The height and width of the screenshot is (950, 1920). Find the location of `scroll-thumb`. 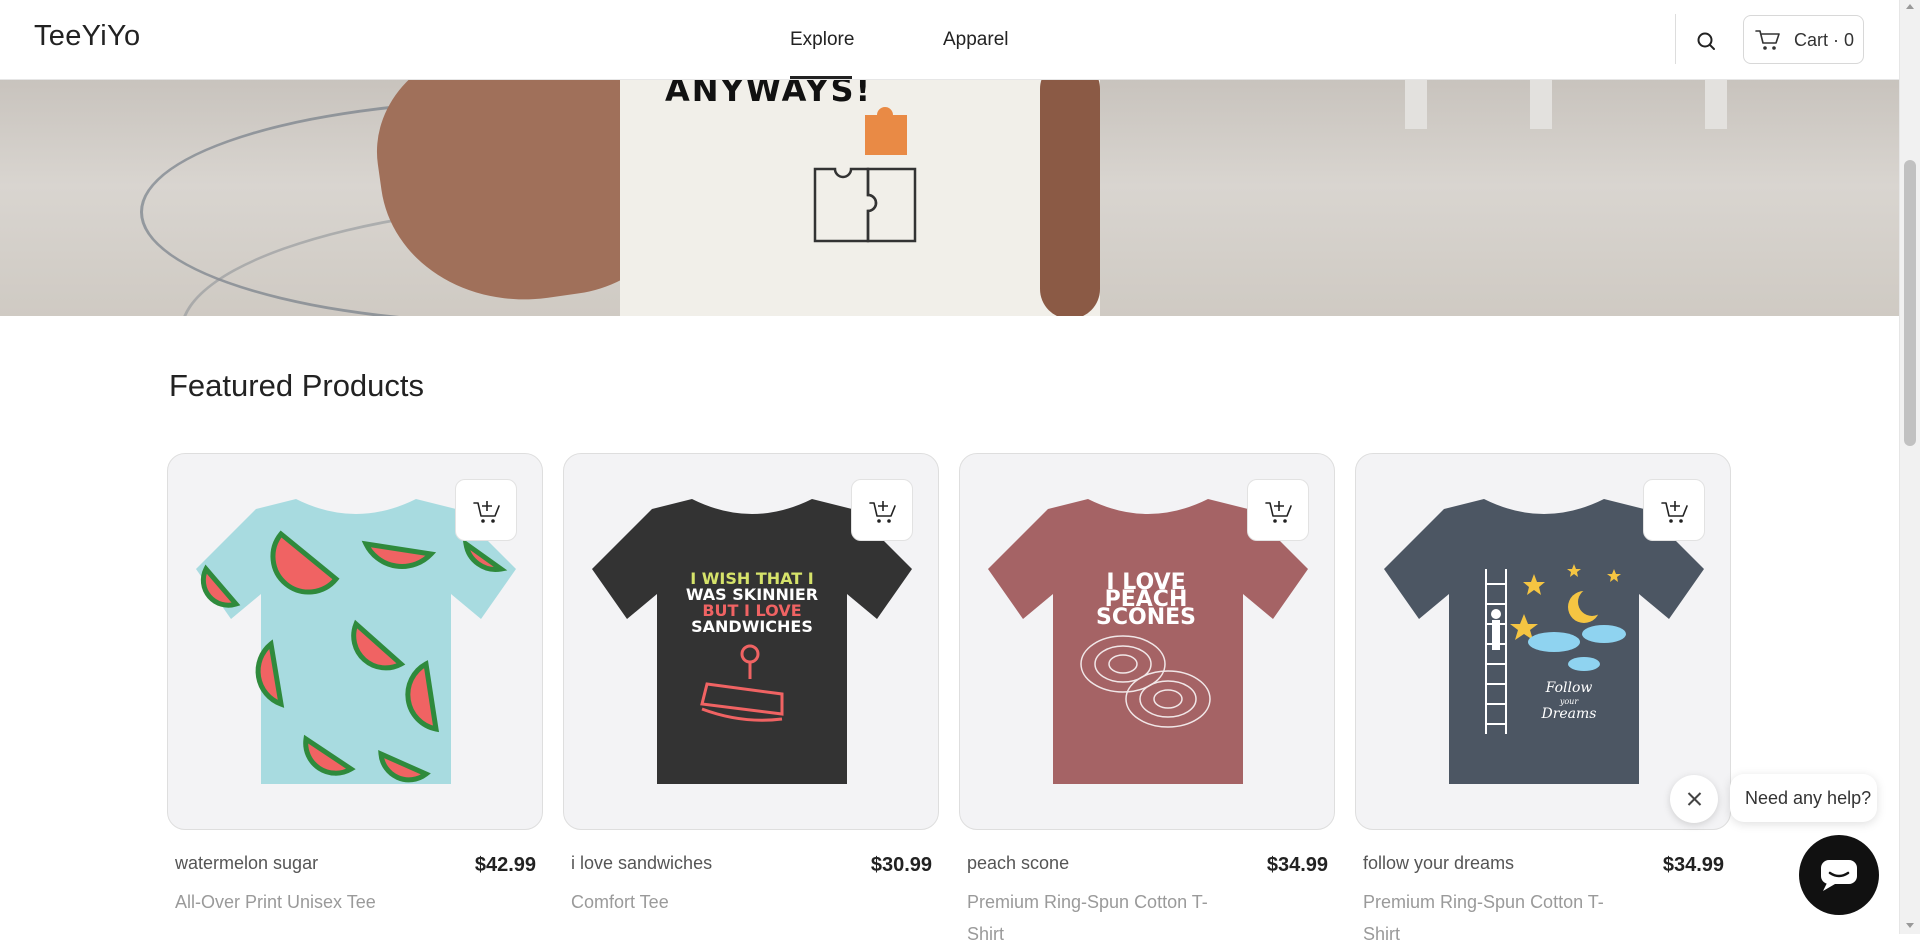

scroll-thumb is located at coordinates (1910, 303).